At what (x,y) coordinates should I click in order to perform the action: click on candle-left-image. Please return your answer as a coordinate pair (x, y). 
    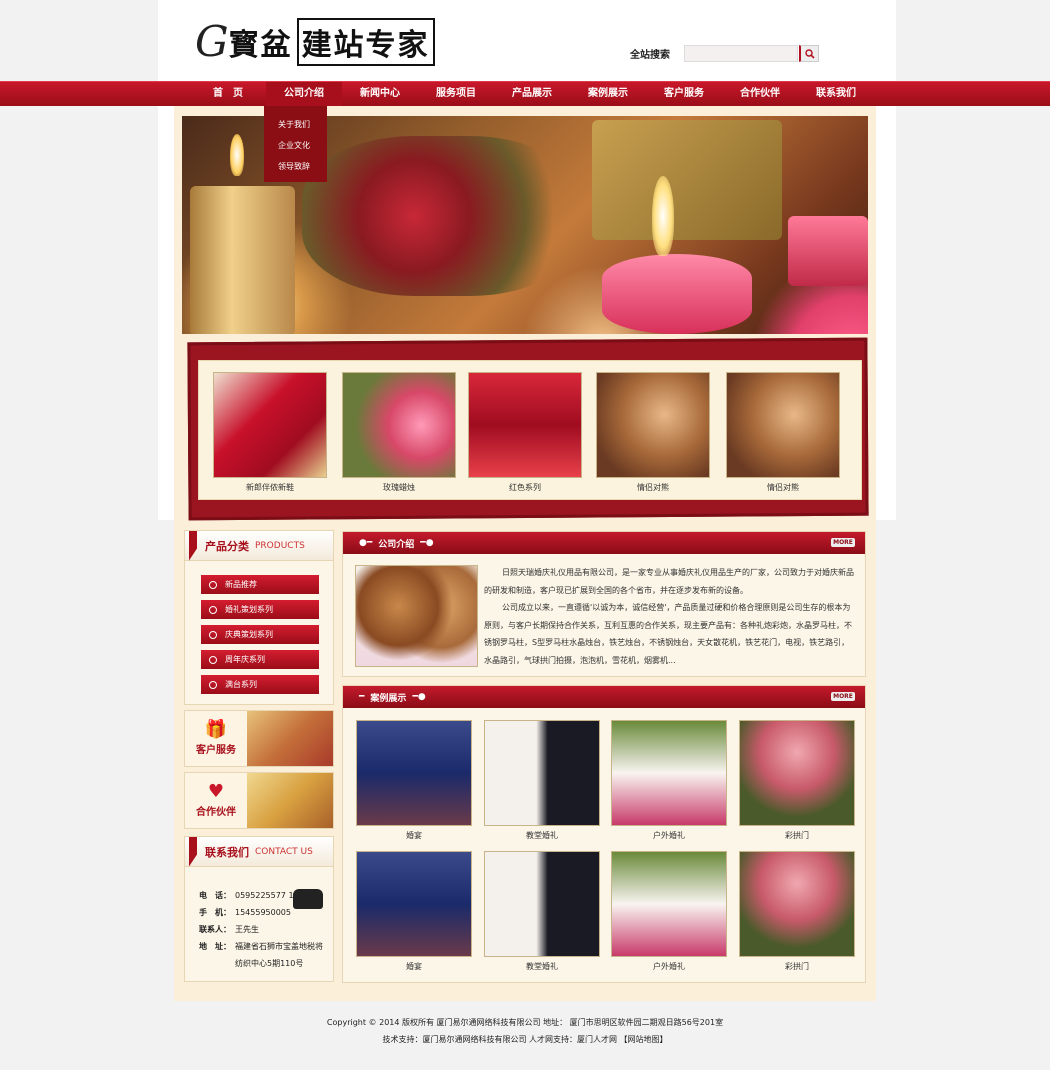
    Looking at the image, I should click on (242, 260).